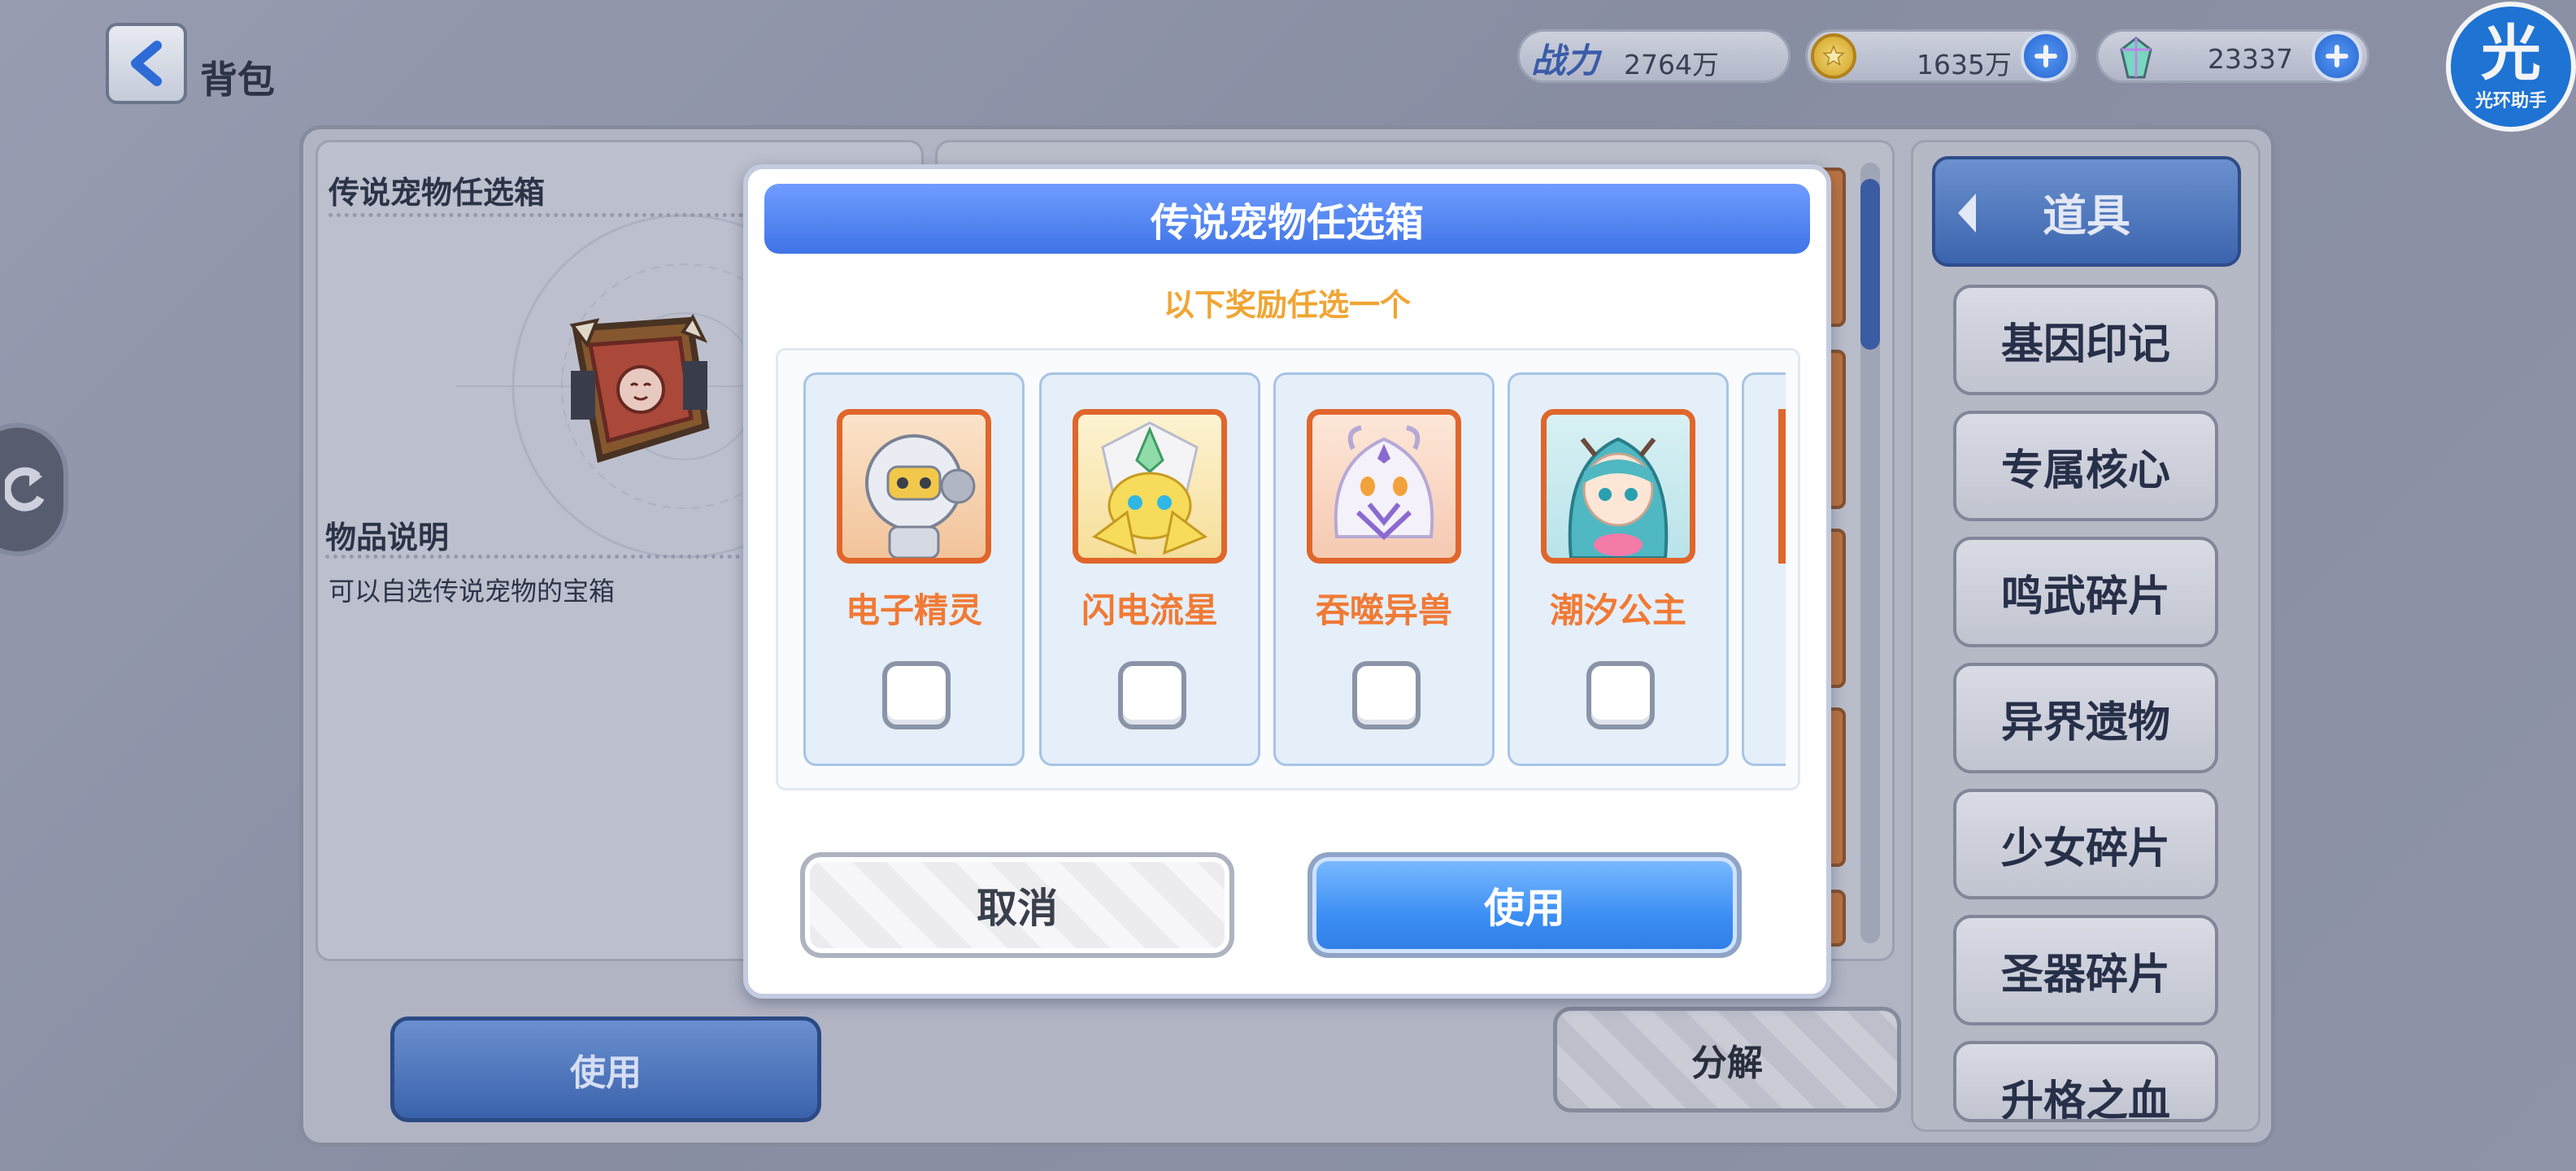 The image size is (2576, 1171). Describe the element at coordinates (1619, 569) in the screenshot. I see `reward-card: 潮汐公主` at that location.